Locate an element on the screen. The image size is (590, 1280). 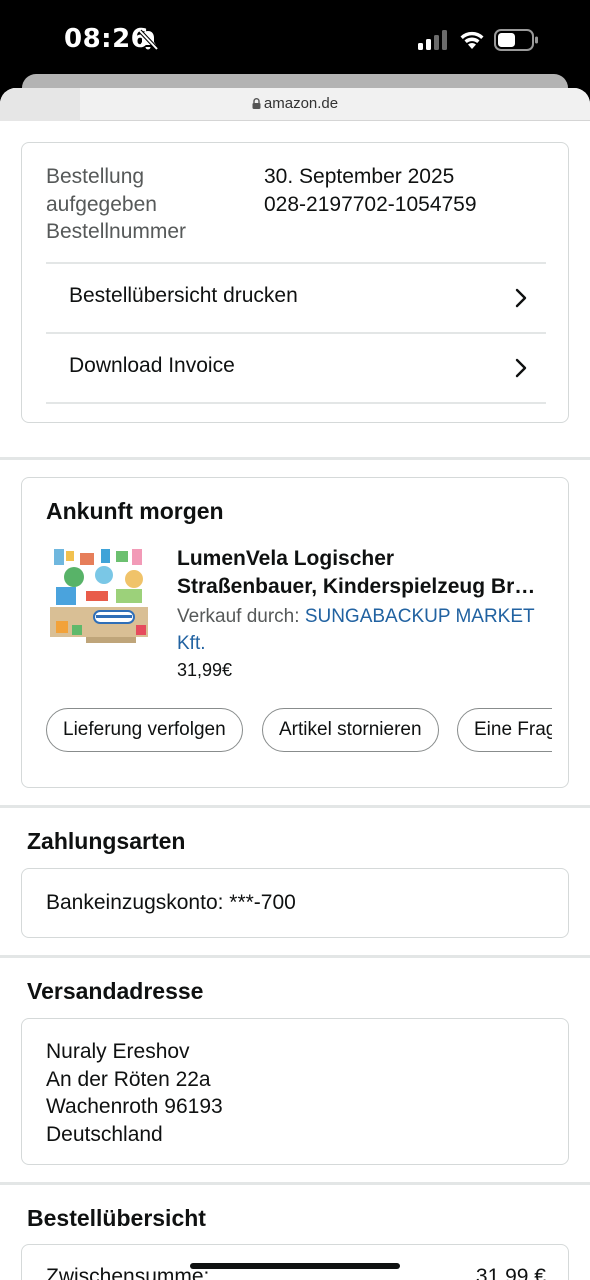
order-info-labels: Bestellung aufgegeben Bestellnummer is located at coordinates (146, 204).